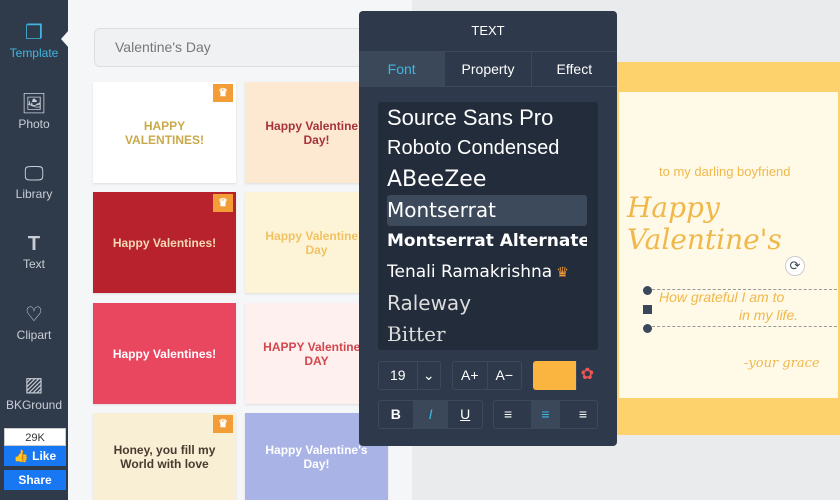 This screenshot has height=500, width=840. Describe the element at coordinates (239, 47) in the screenshot. I see `category-dropdown: Valentine's Day` at that location.